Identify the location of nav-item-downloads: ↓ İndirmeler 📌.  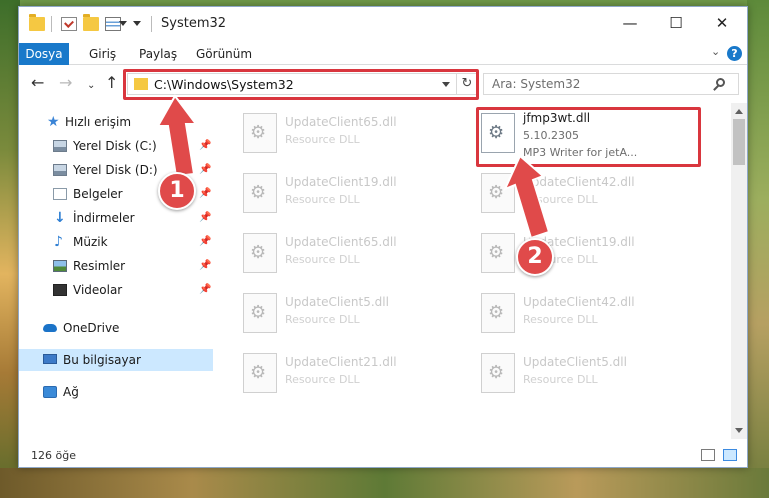
(116, 218).